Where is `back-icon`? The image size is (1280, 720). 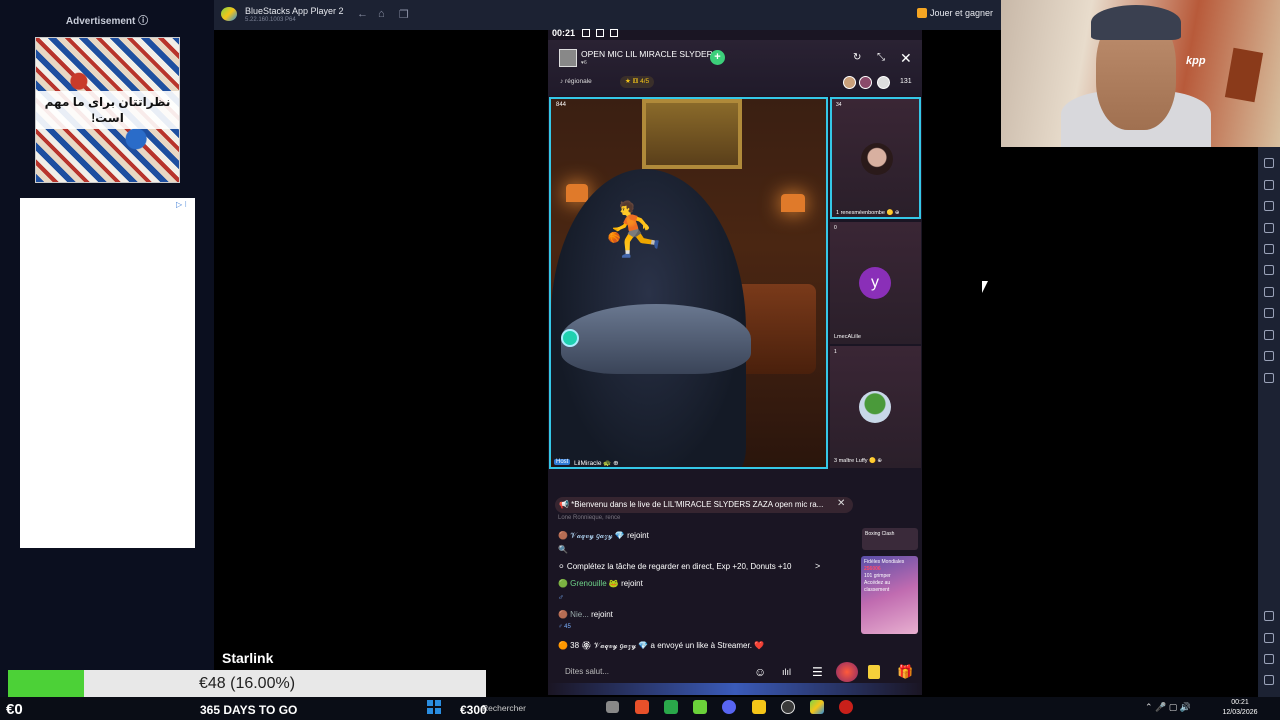
back-icon is located at coordinates (1269, 638).